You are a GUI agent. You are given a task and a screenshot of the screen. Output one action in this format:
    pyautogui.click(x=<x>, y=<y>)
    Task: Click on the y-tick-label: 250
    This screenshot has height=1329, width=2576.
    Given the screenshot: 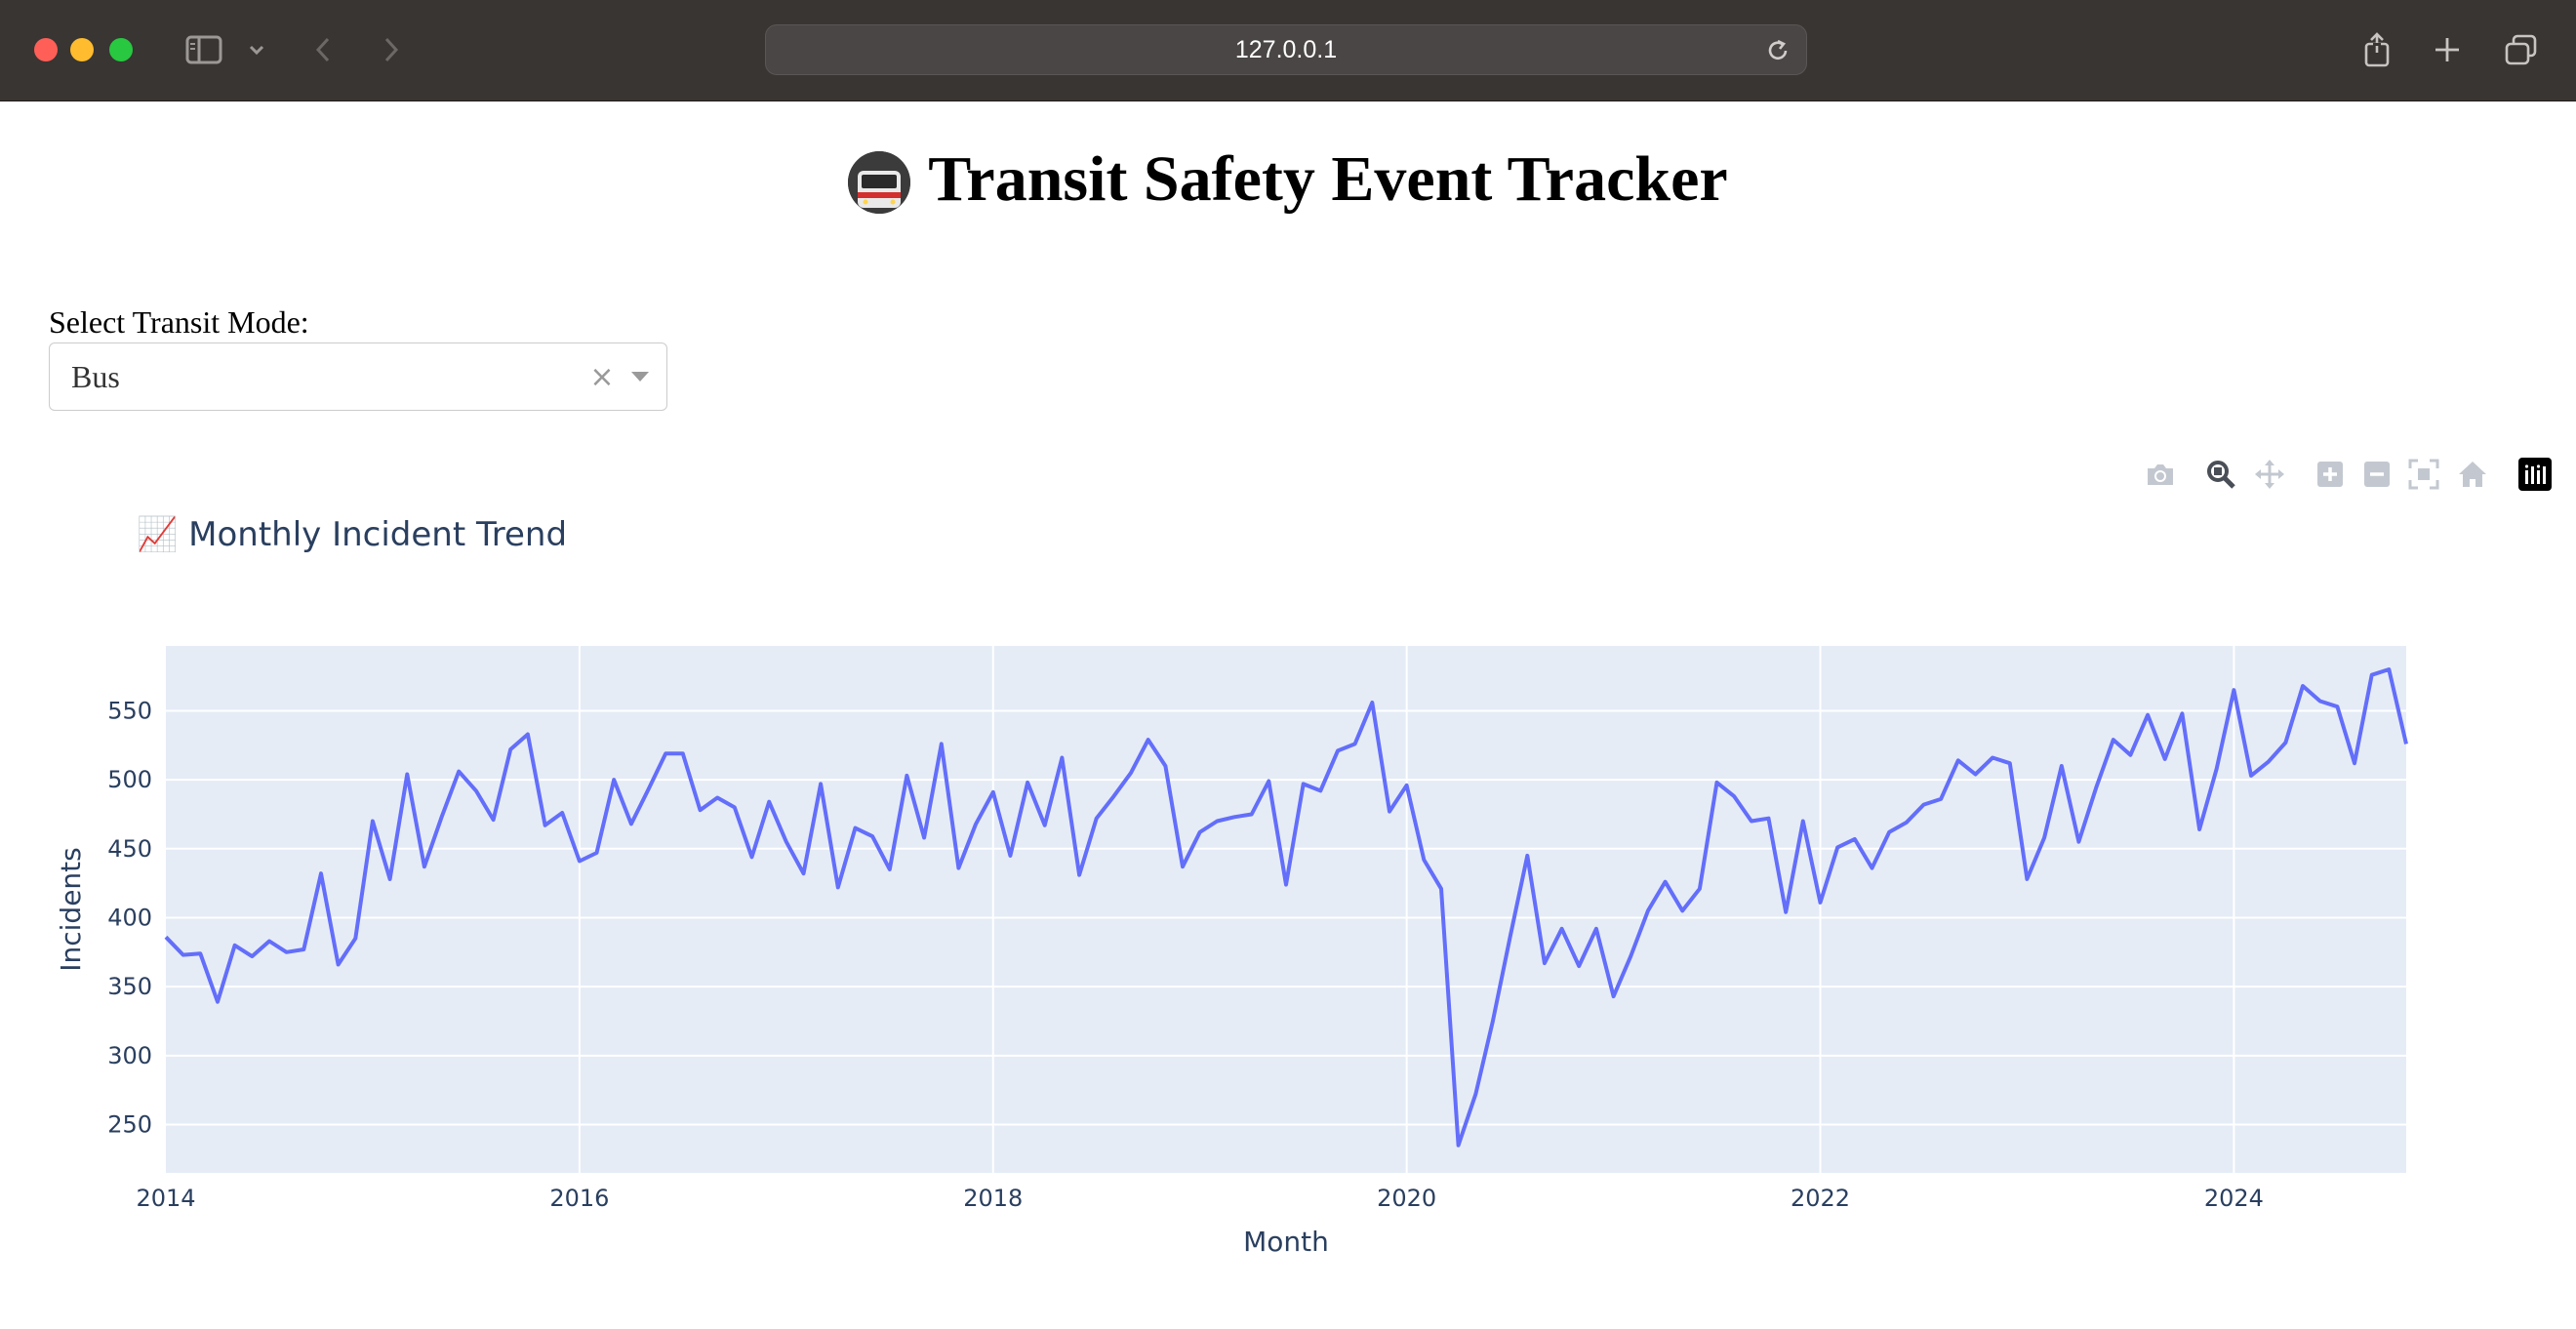 What is the action you would take?
    pyautogui.click(x=129, y=1125)
    